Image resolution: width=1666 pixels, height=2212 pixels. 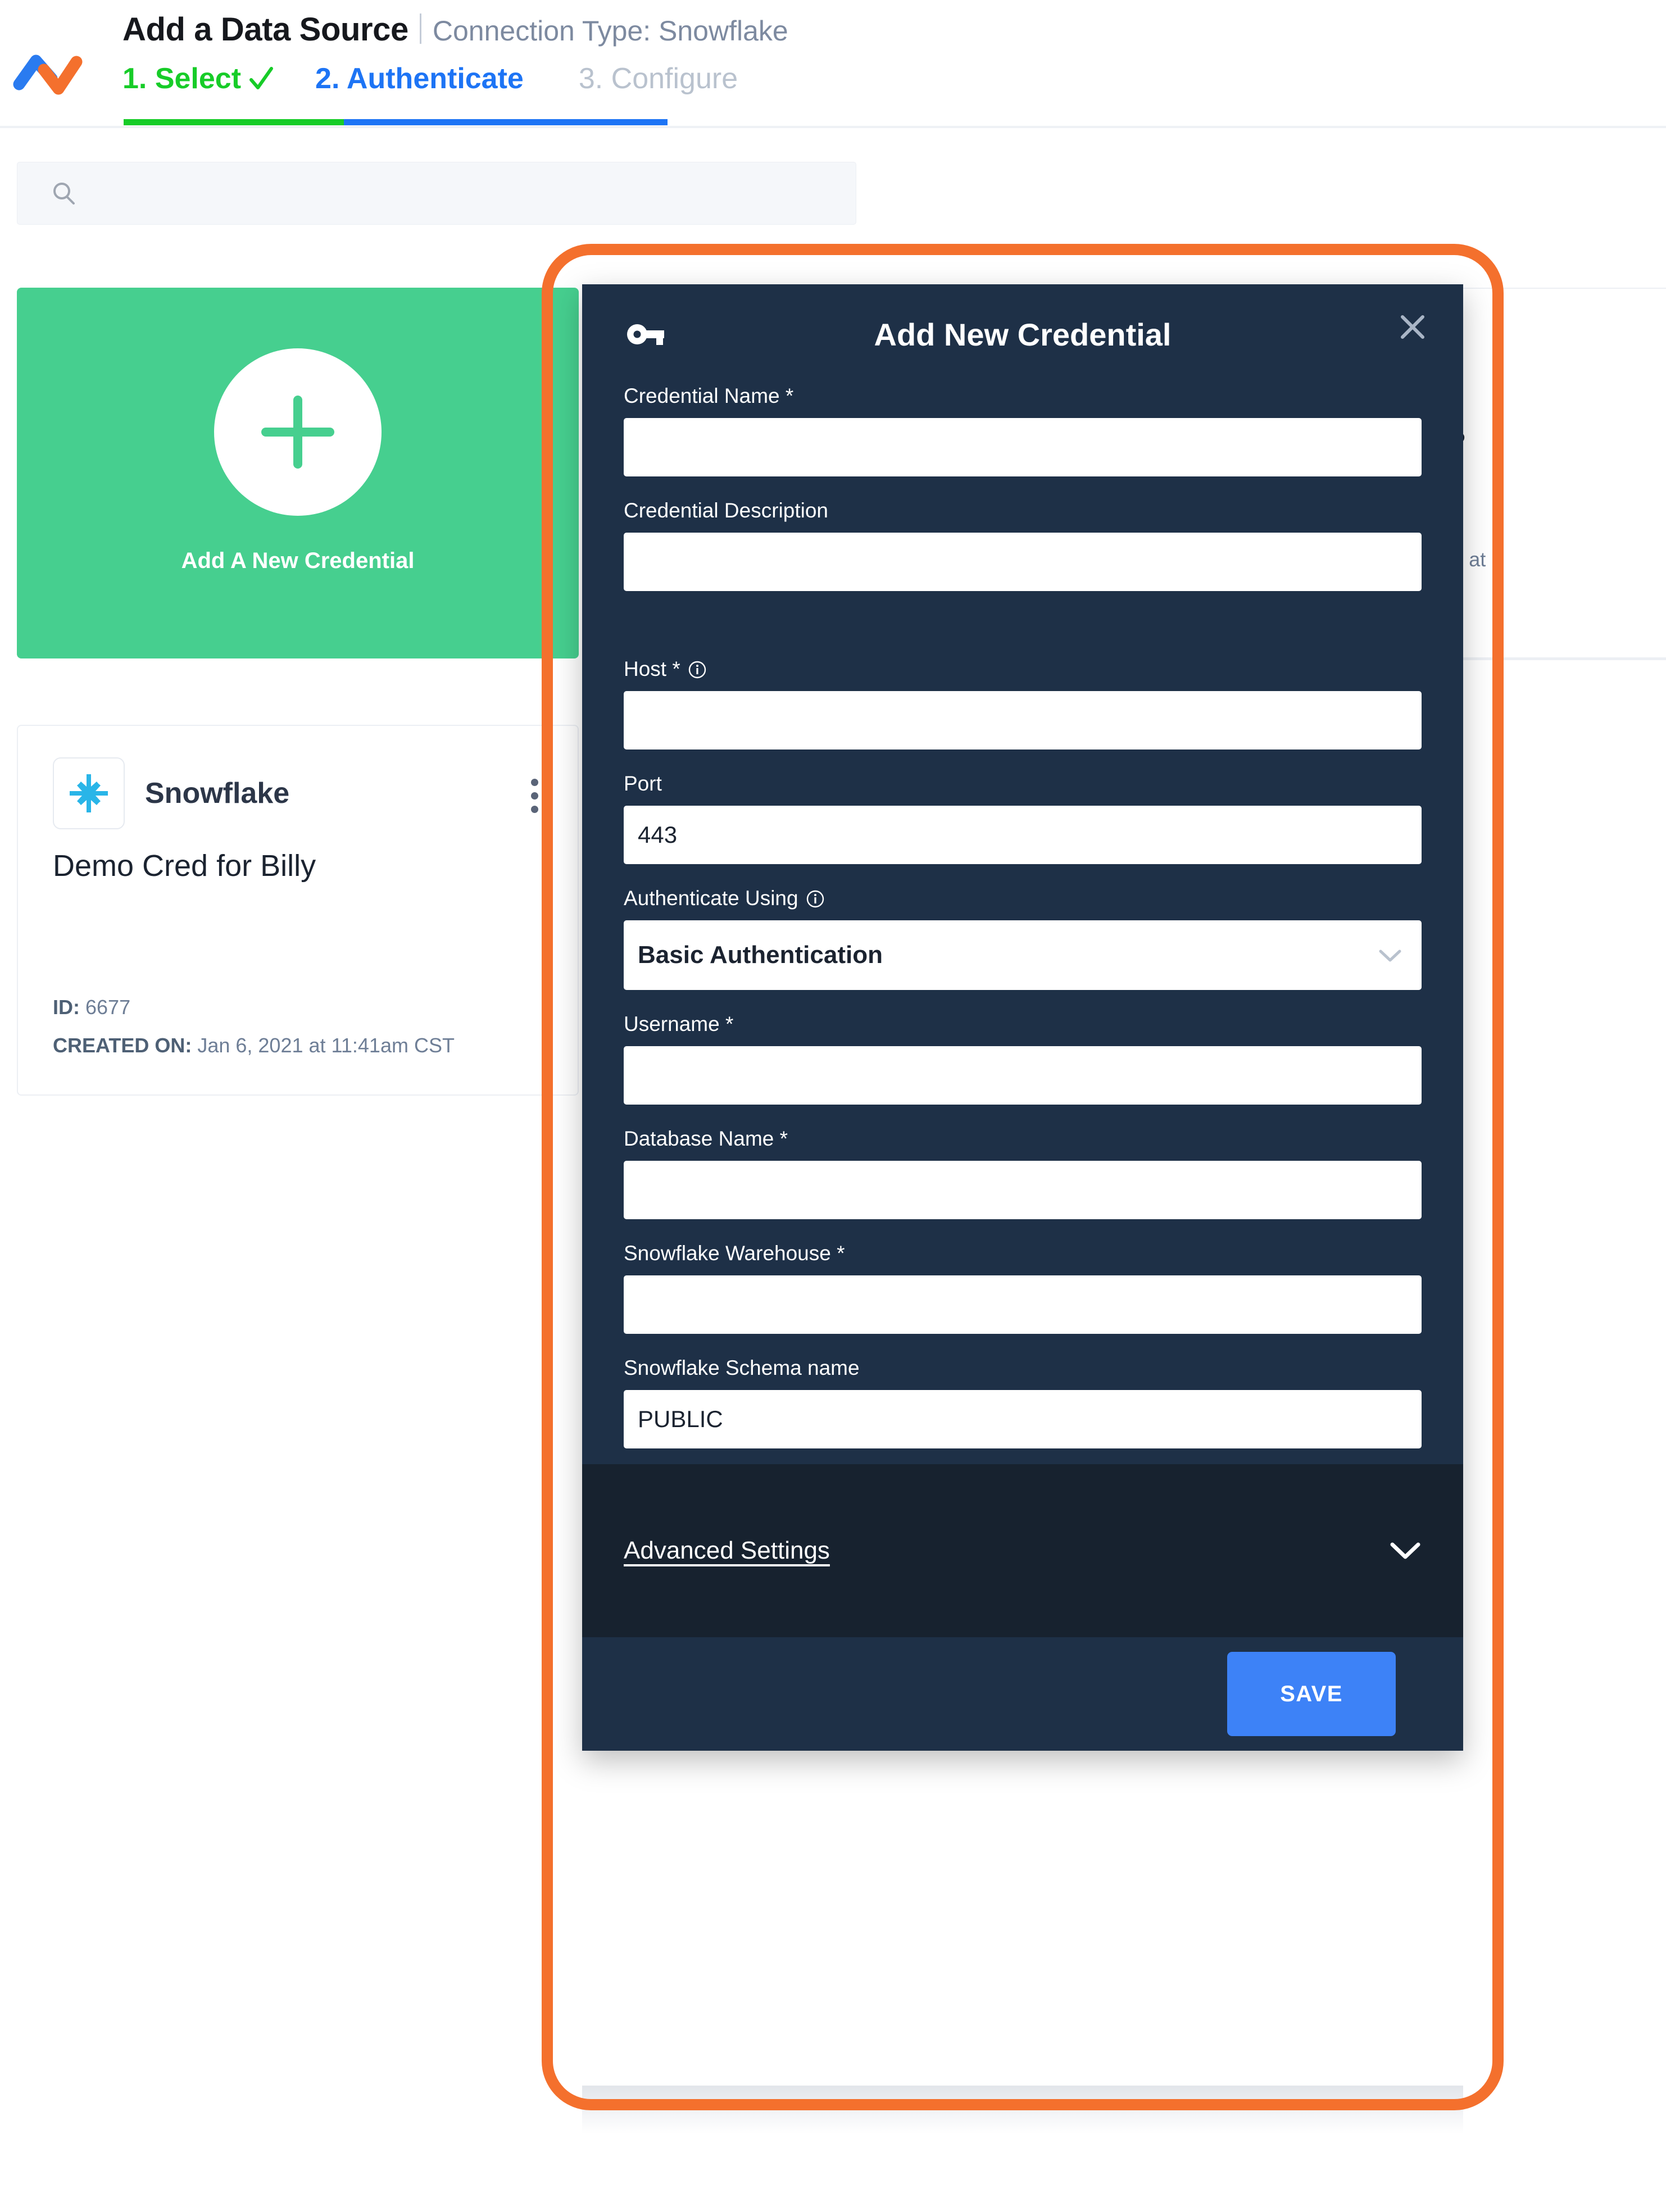 I want to click on page-title-main: Add a Data Source, so click(x=265, y=29).